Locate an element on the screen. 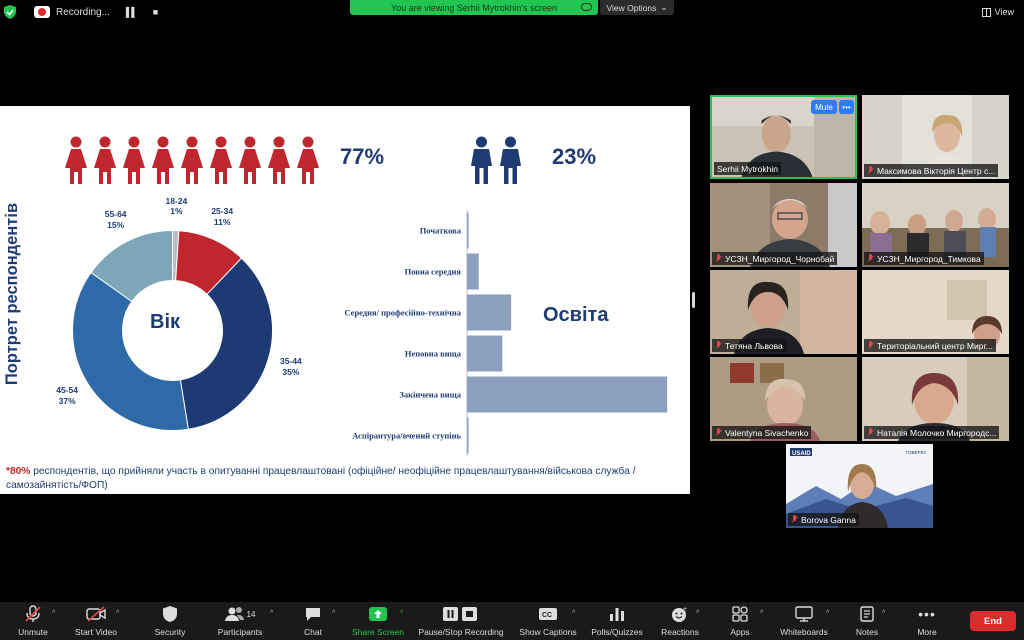 The image size is (1024, 640). education-category-label: Аспірантура/вчений ступінь is located at coordinates (406, 436).